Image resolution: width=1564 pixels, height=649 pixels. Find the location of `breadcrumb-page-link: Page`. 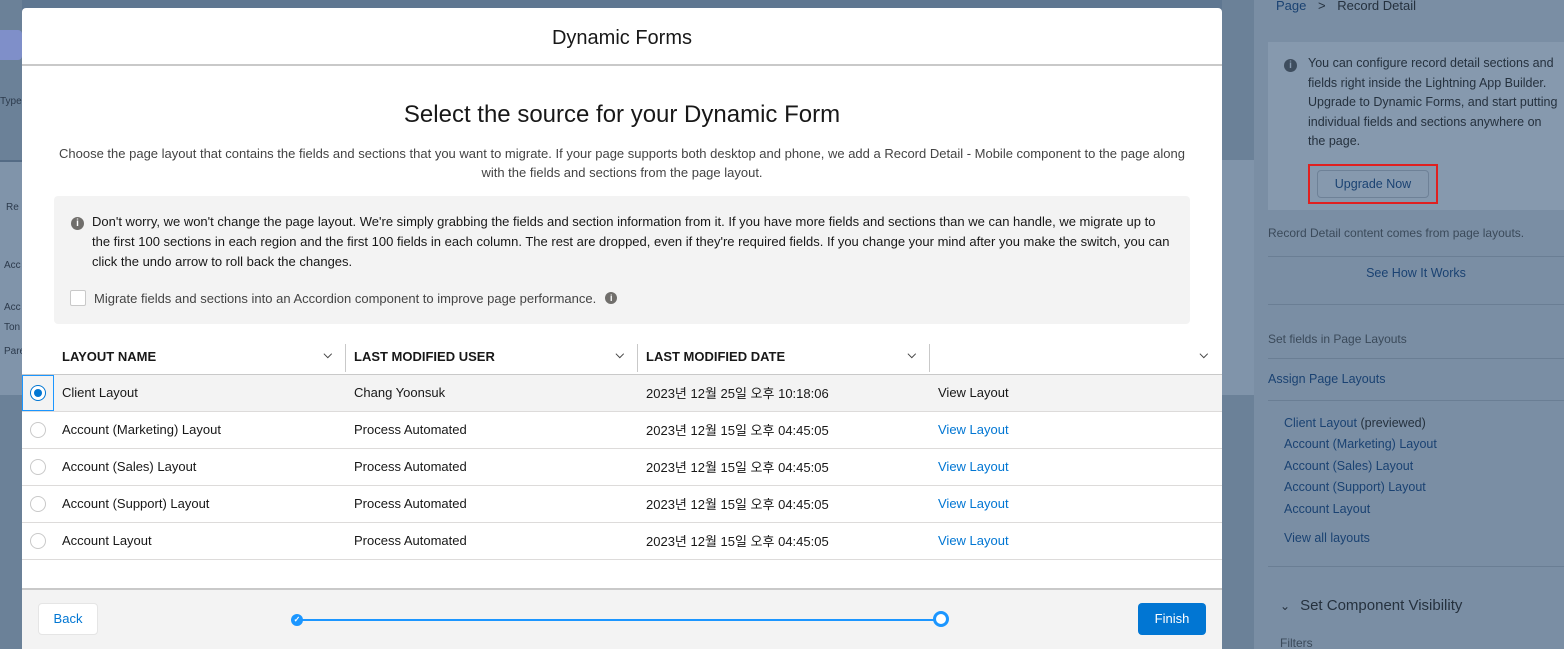

breadcrumb-page-link: Page is located at coordinates (1291, 6).